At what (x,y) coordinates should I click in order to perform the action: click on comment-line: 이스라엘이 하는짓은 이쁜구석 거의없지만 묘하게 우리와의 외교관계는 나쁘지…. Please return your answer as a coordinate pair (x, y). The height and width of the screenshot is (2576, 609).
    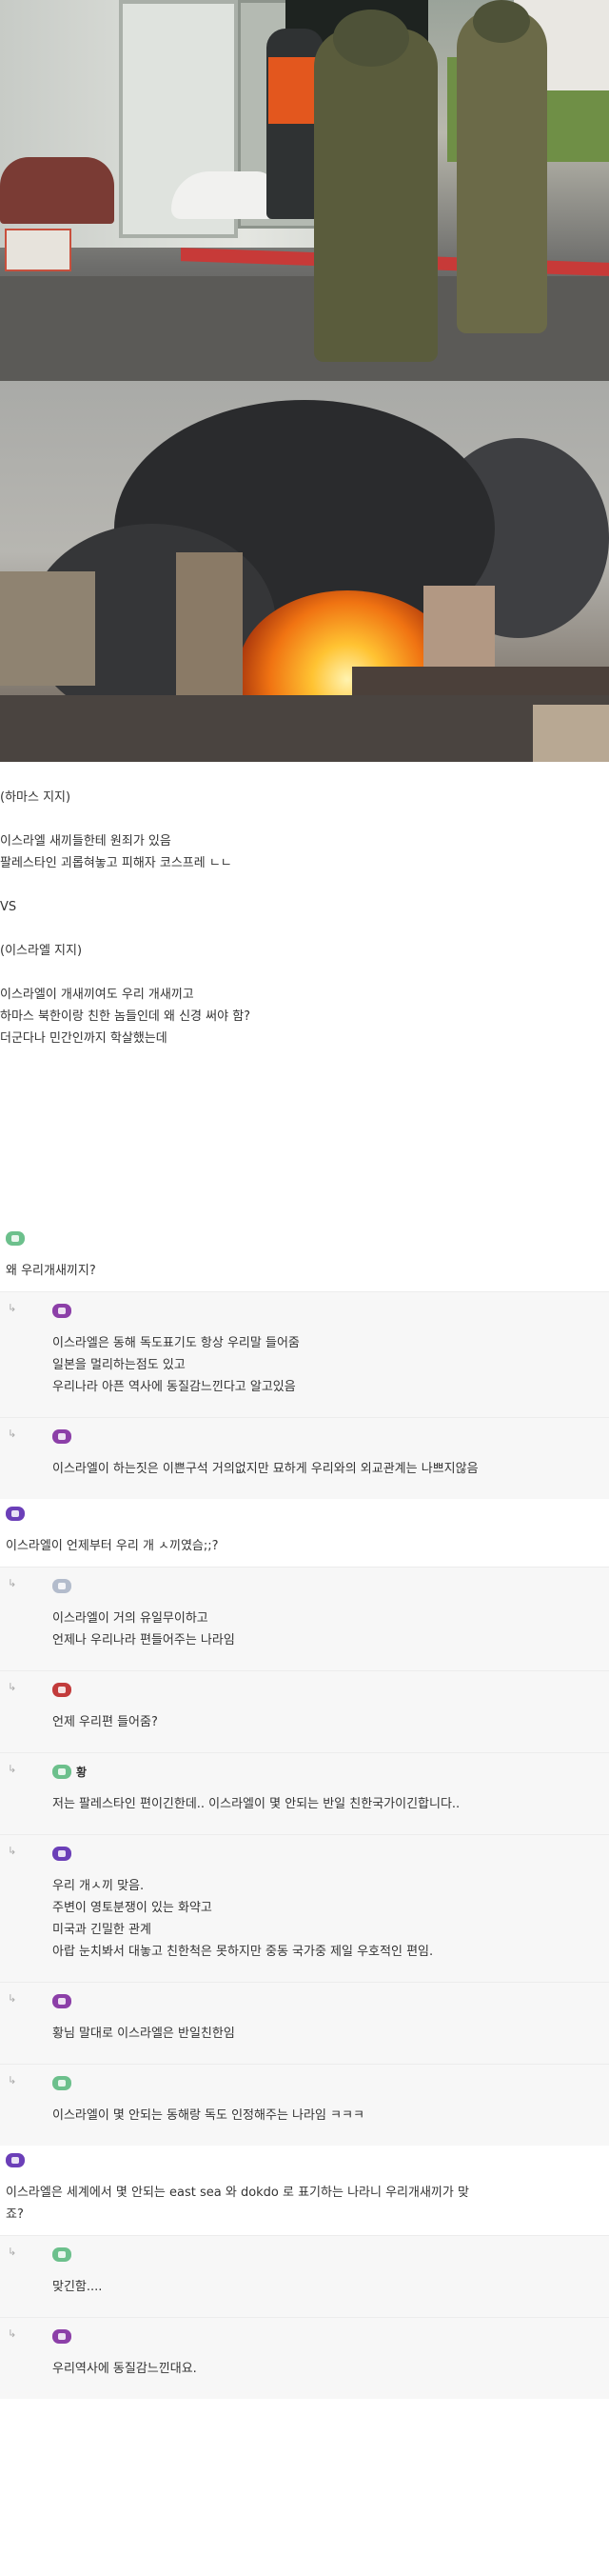
    Looking at the image, I should click on (265, 1469).